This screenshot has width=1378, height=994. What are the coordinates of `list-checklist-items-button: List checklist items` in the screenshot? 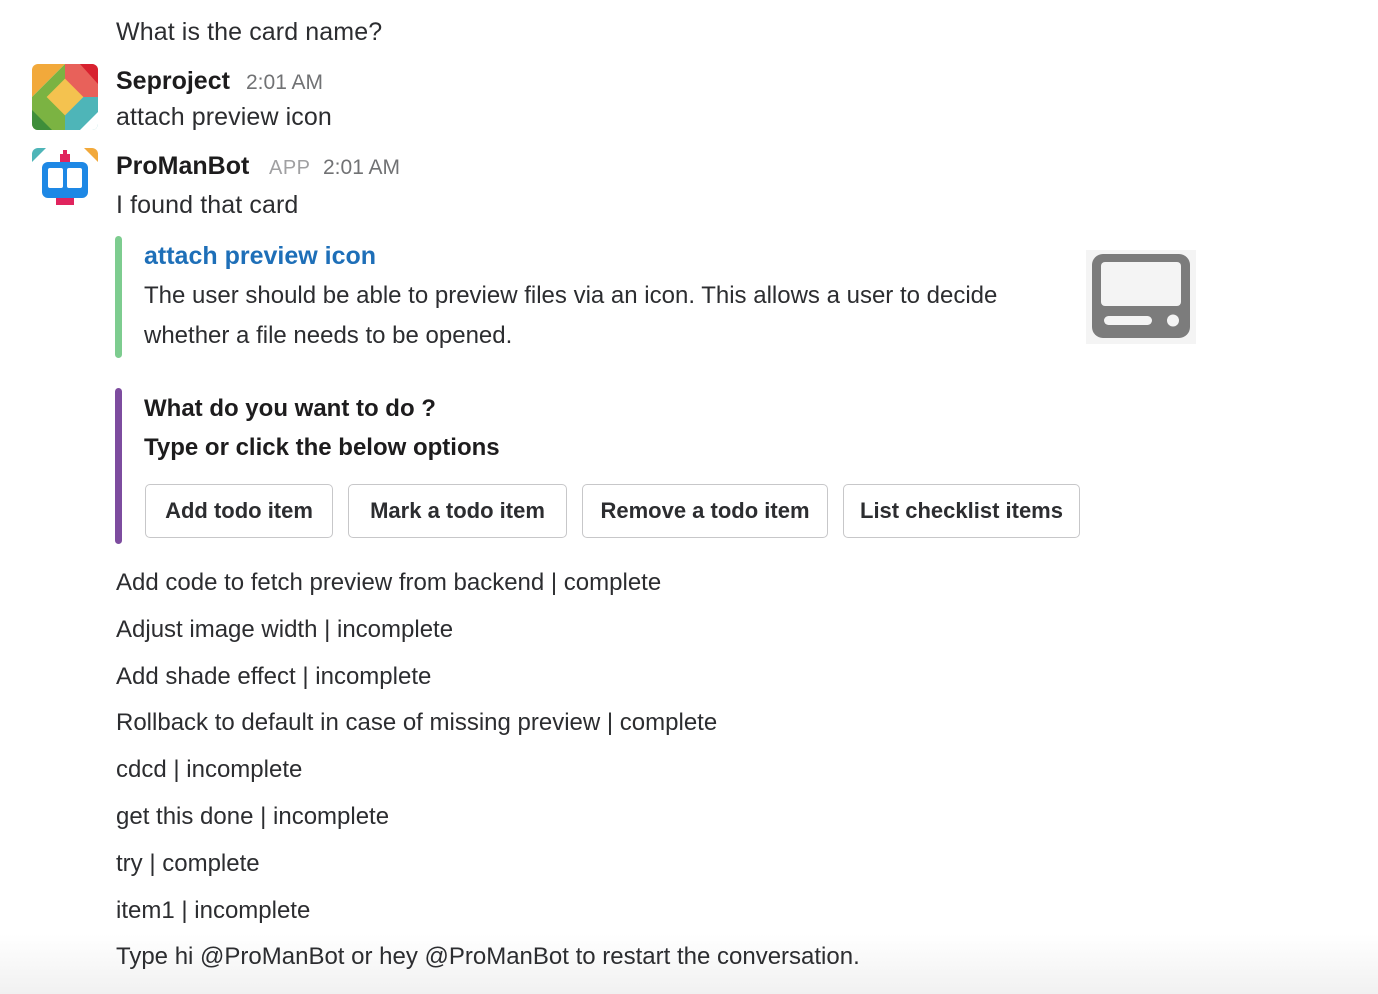 It's located at (961, 511).